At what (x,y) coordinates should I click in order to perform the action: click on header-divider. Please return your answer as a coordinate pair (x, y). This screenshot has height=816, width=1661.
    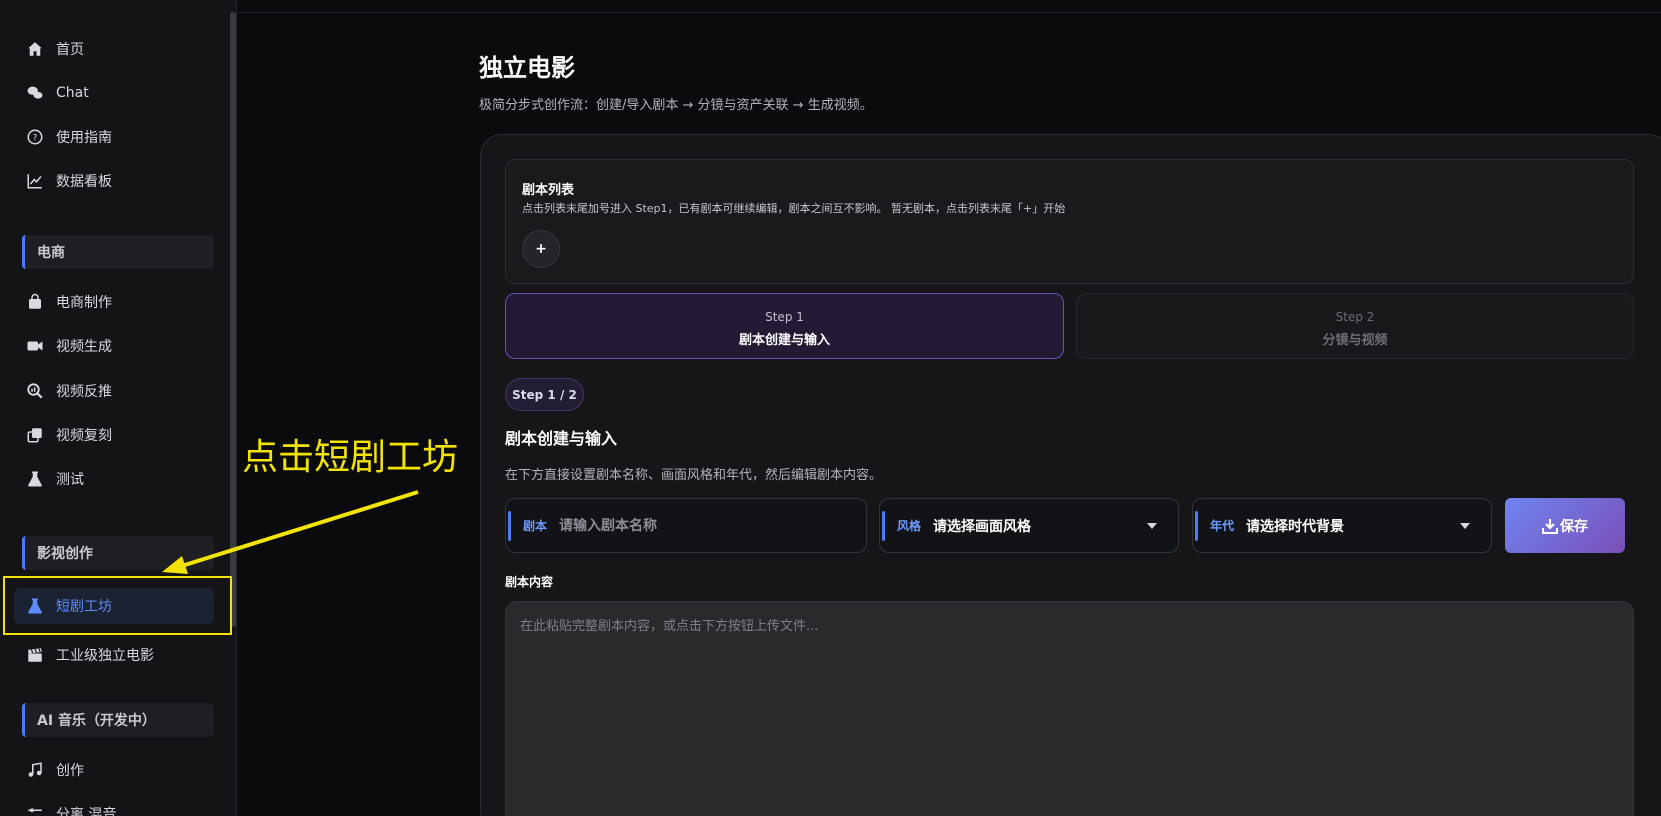
    Looking at the image, I should click on (949, 12).